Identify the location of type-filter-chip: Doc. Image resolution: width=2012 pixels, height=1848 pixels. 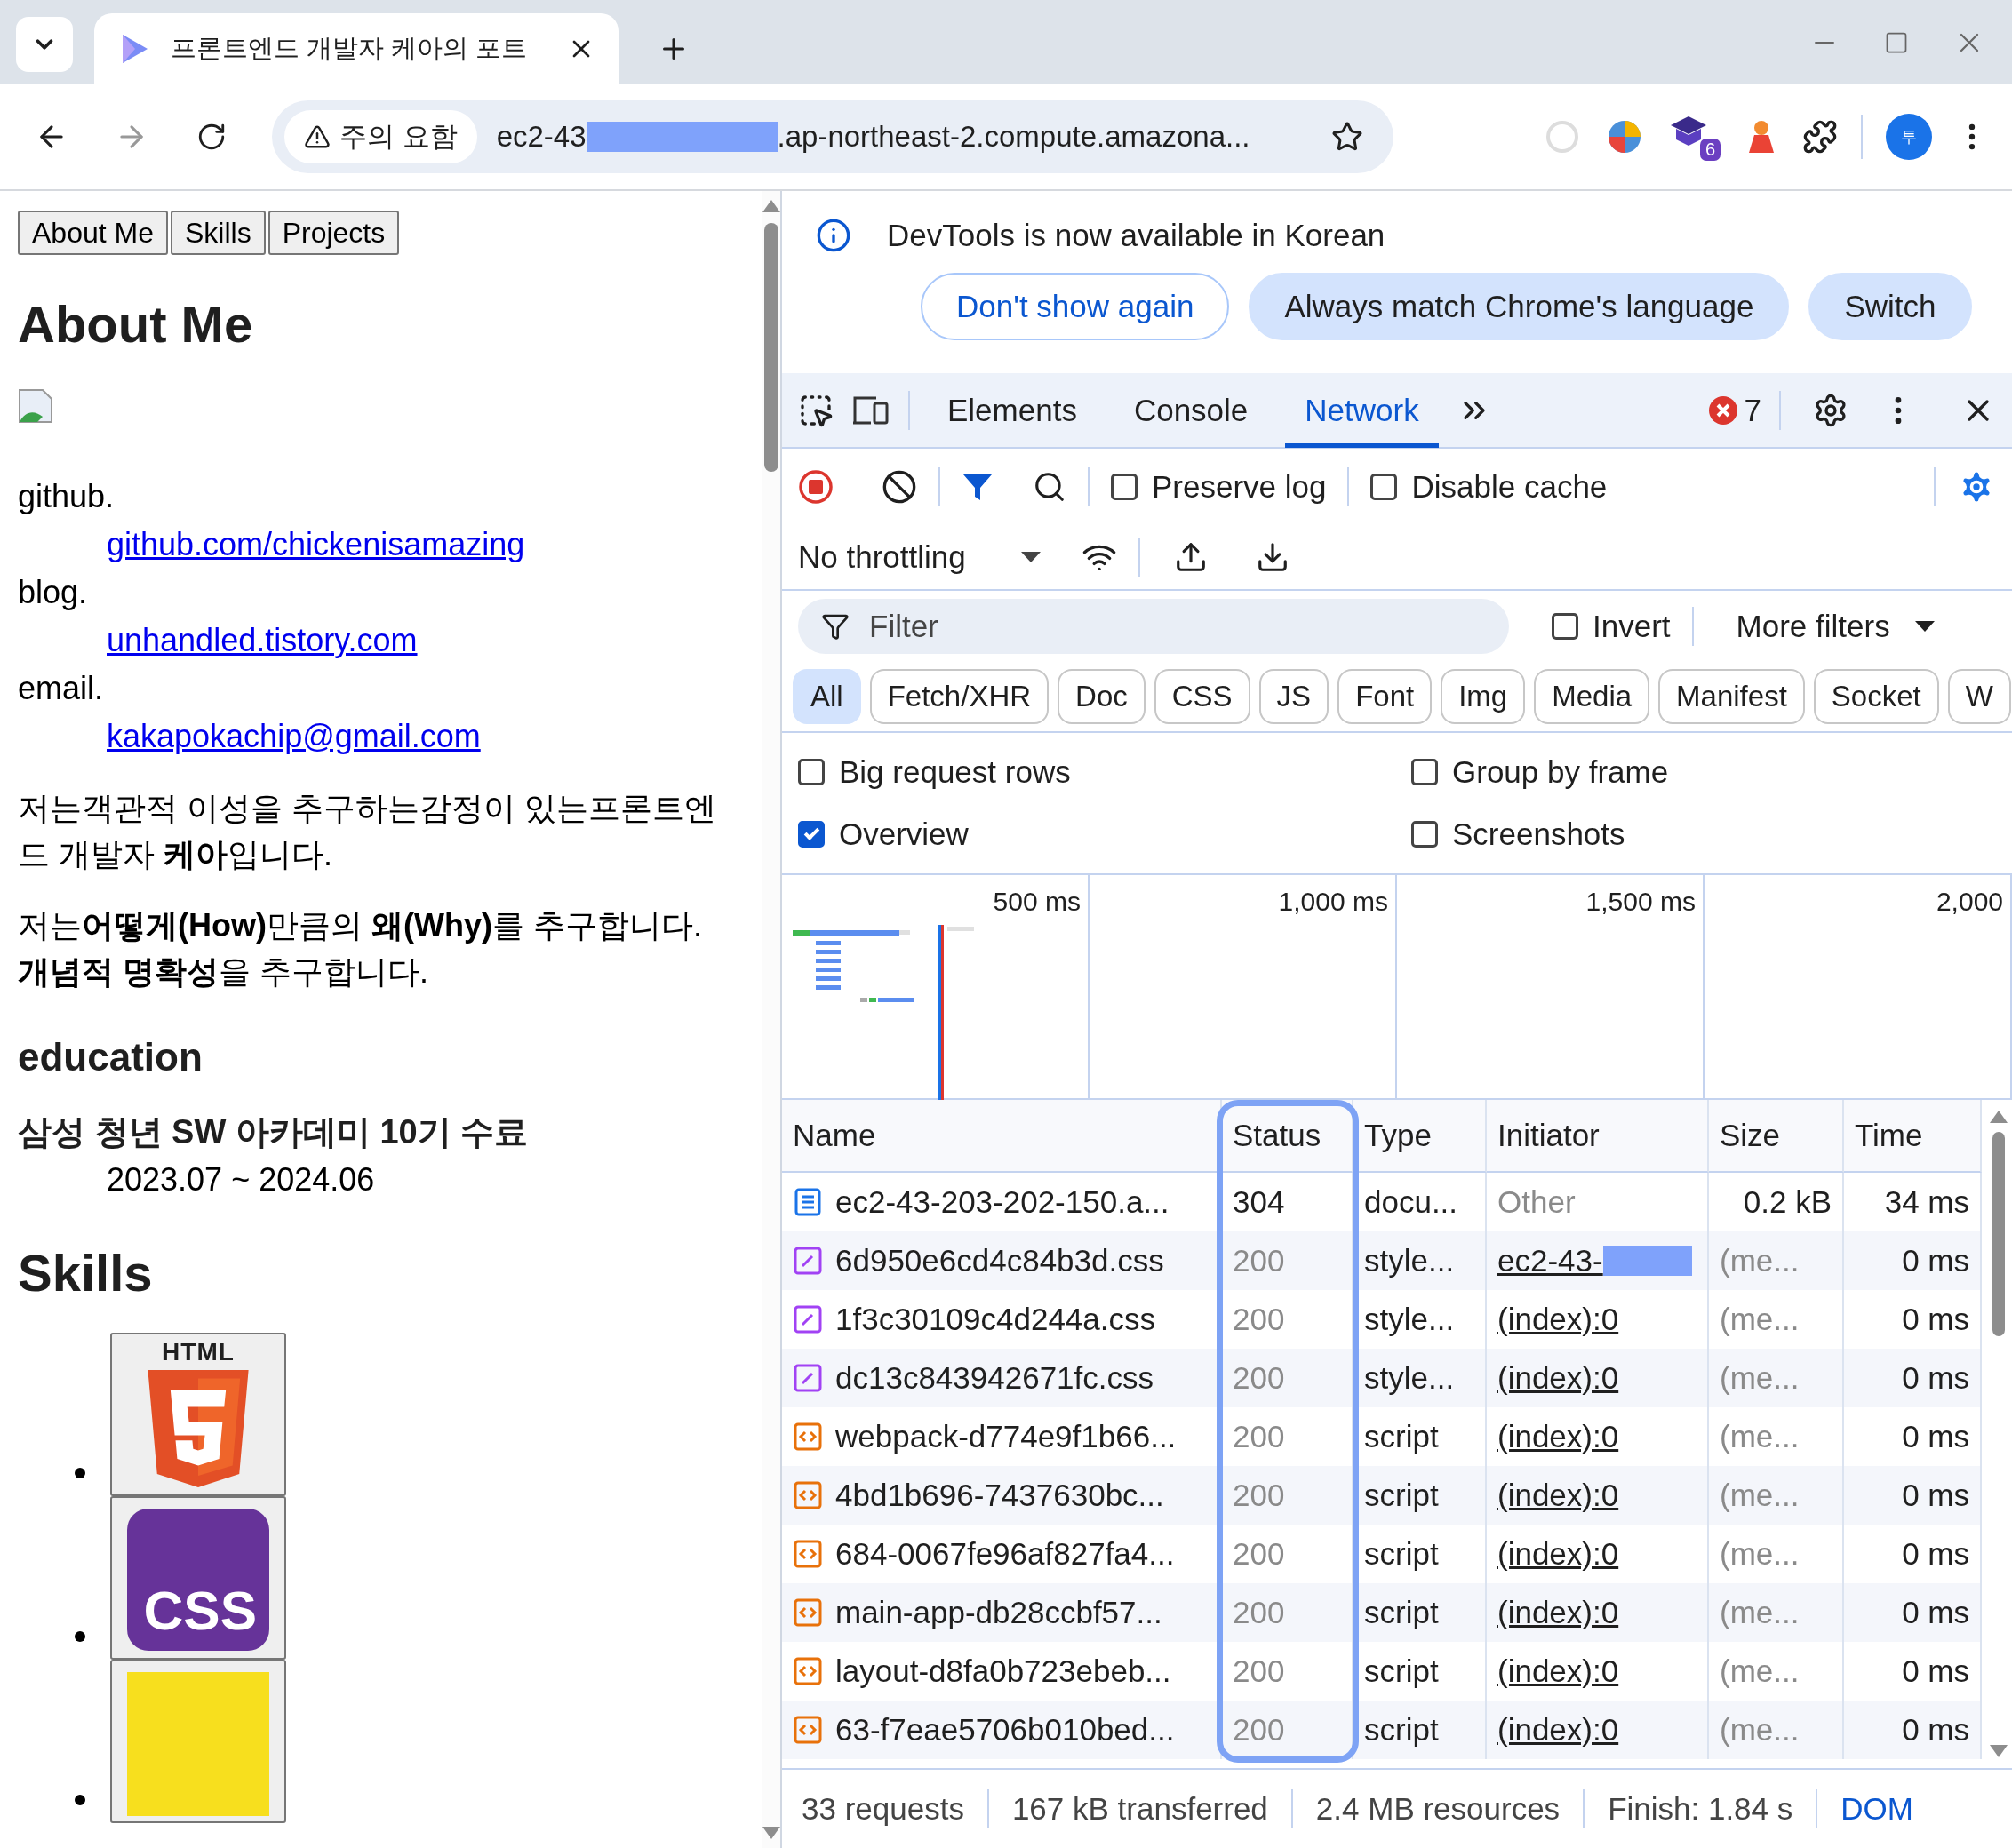
(1102, 696).